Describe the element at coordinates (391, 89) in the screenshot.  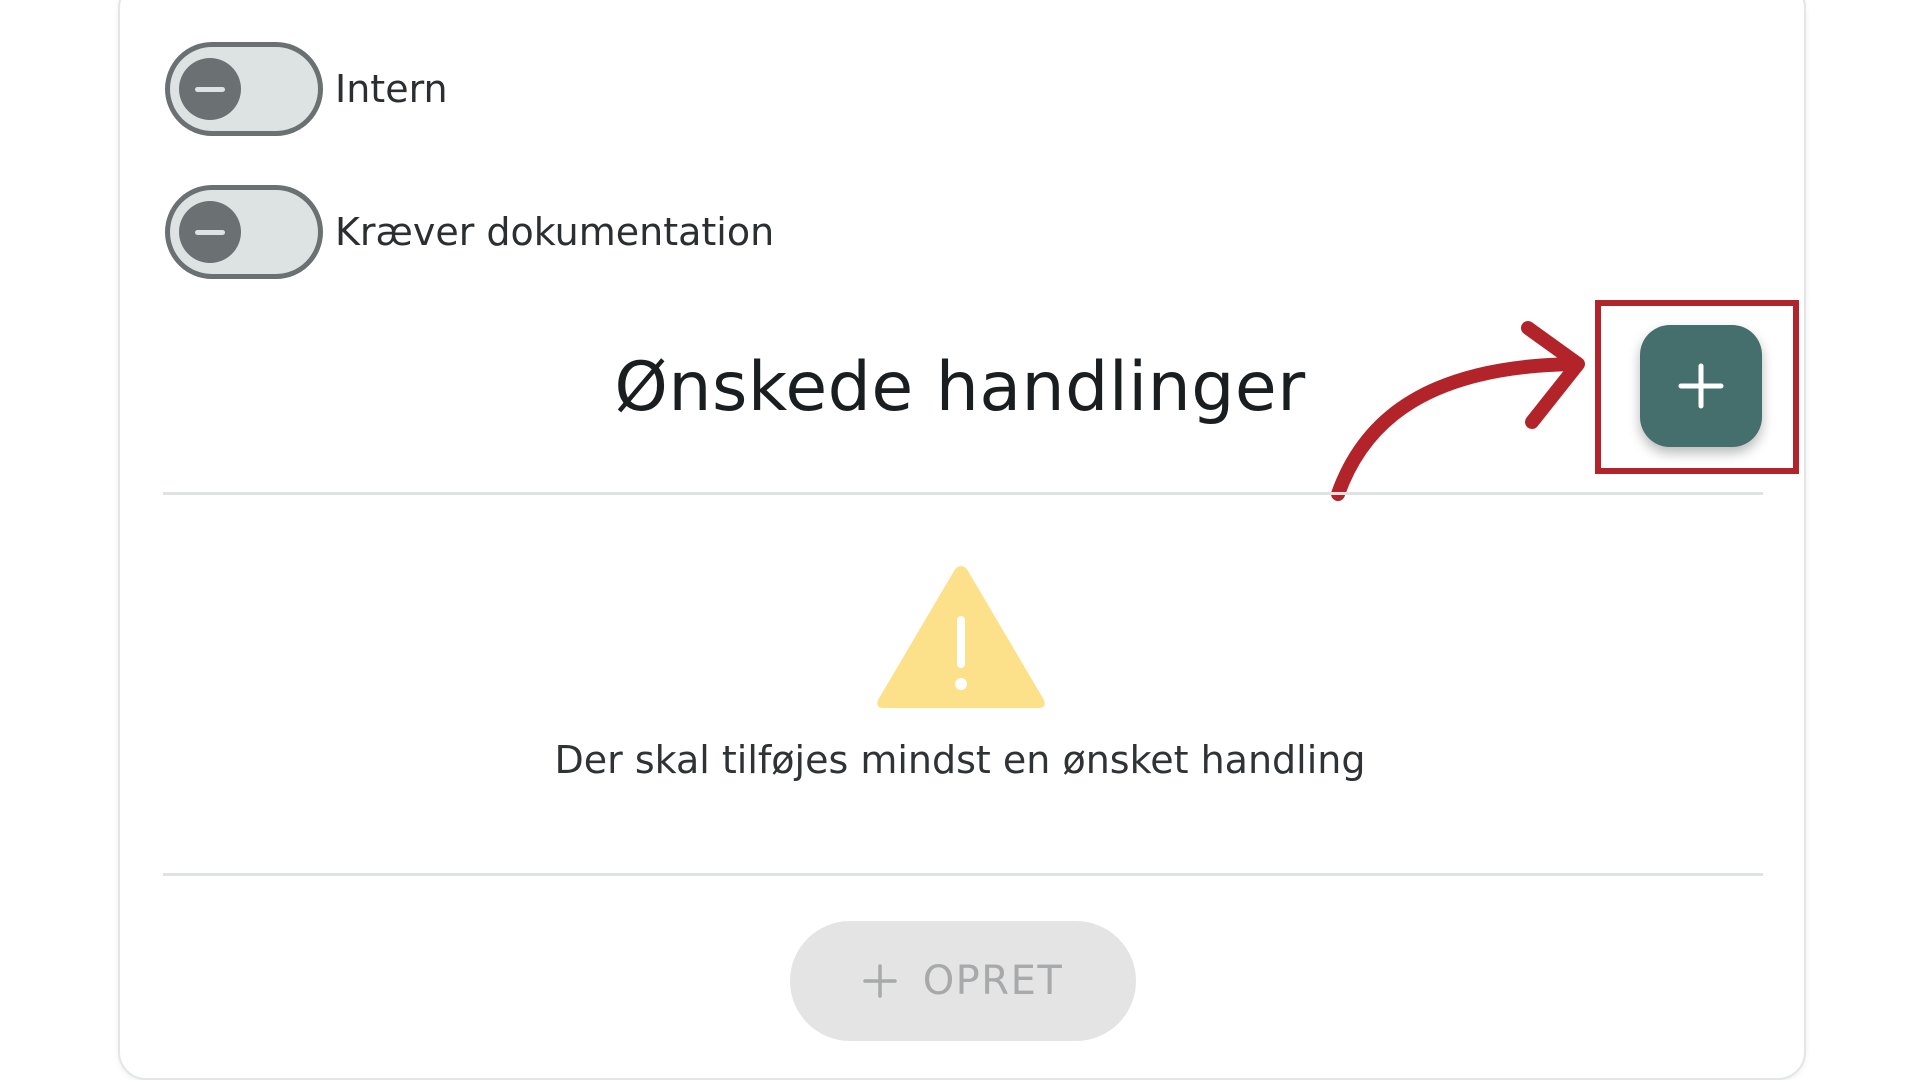
I see `intern-toggle-label: Intern` at that location.